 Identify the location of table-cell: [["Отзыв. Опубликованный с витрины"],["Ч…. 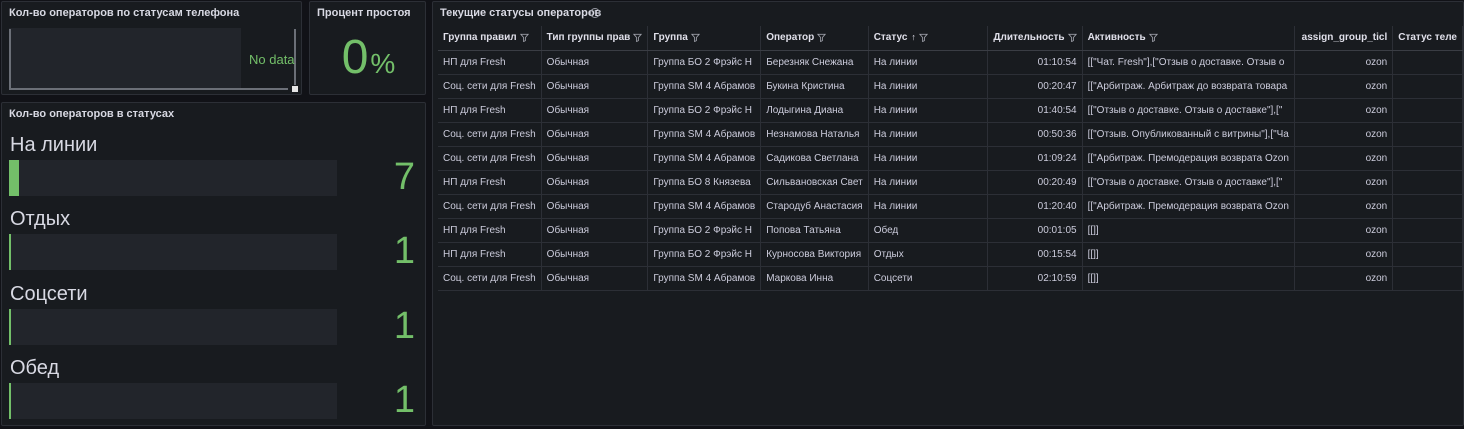
(1188, 134).